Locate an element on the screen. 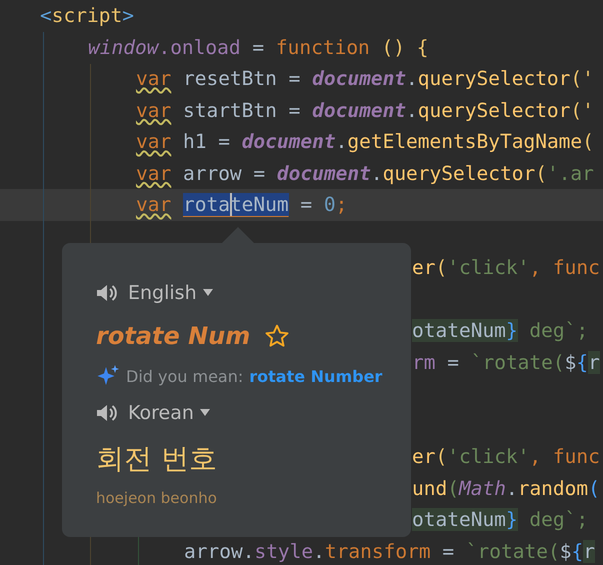 Image resolution: width=603 pixels, height=565 pixels. code-line: var startBtn = document.querySelector(' is located at coordinates (365, 110).